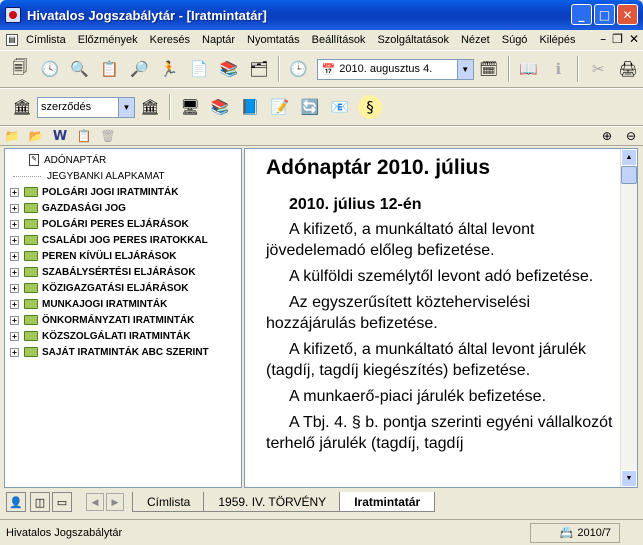 The image size is (643, 545). What do you see at coordinates (250, 107) in the screenshot?
I see `open-book-icon: 📘` at bounding box center [250, 107].